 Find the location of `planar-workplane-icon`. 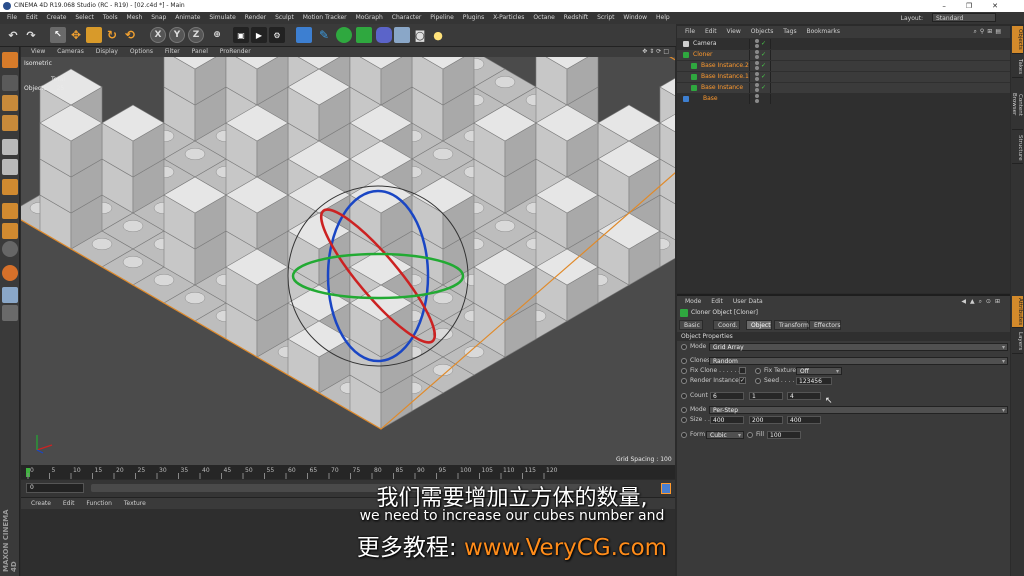

planar-workplane-icon is located at coordinates (10, 295).